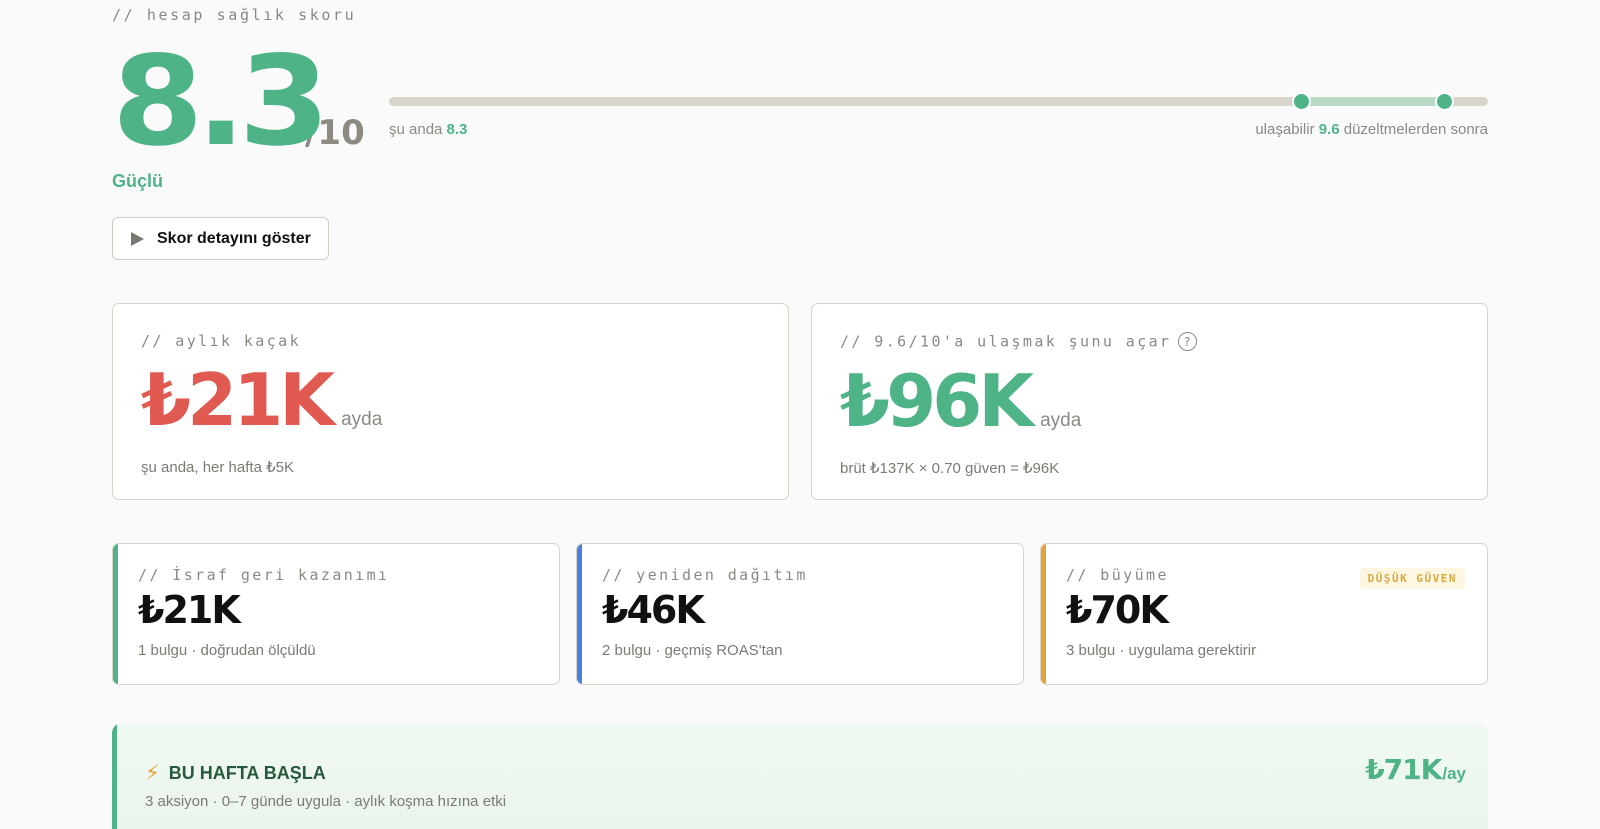 This screenshot has height=829, width=1600. Describe the element at coordinates (457, 129) in the screenshot. I see `current-score-value: 8.3` at that location.